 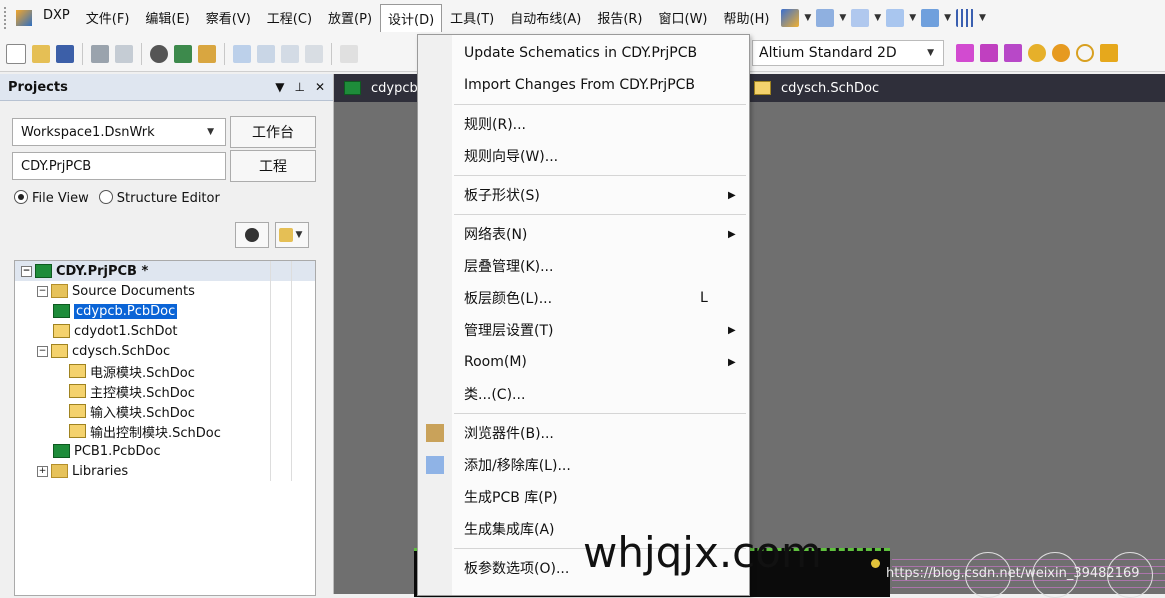 What do you see at coordinates (165, 451) in the screenshot?
I see `tree-item: PCB1.PcbDoc` at bounding box center [165, 451].